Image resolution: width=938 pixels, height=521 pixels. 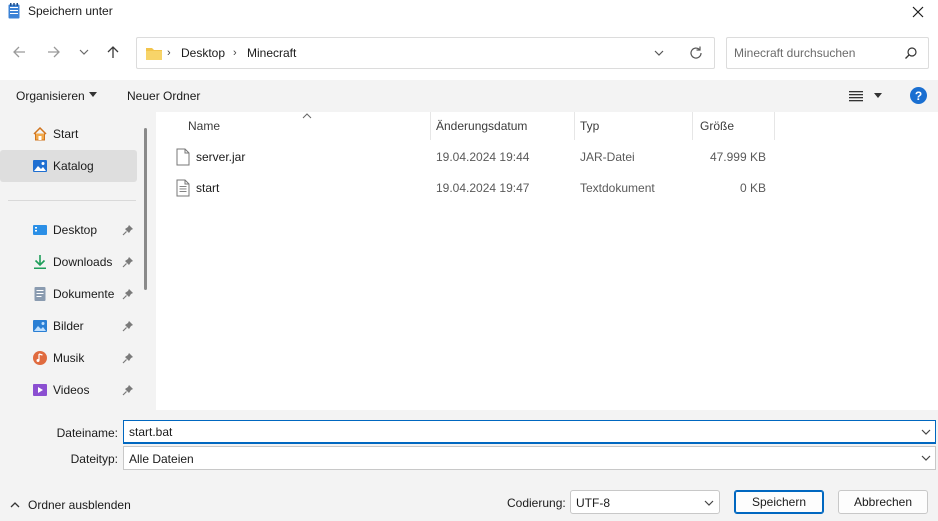 What do you see at coordinates (50, 96) in the screenshot?
I see `organize-button: Organisieren` at bounding box center [50, 96].